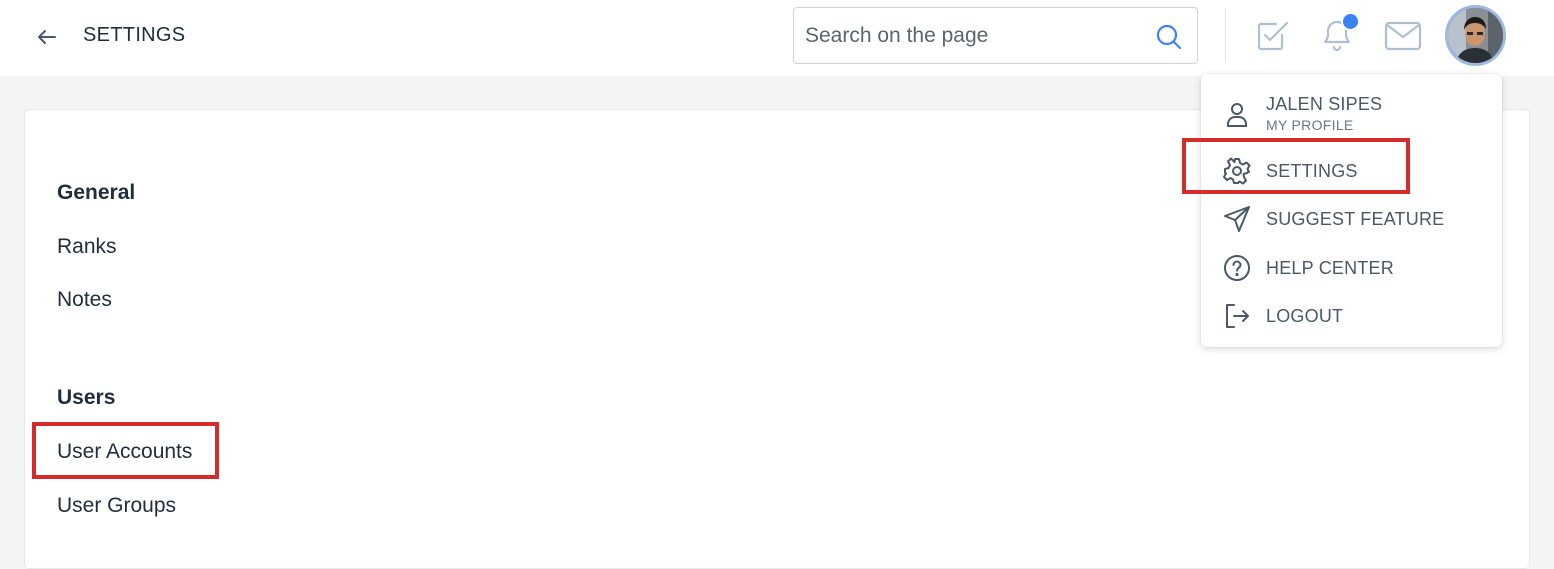 This screenshot has height=569, width=1554. What do you see at coordinates (124, 452) in the screenshot?
I see `link-user-accounts: User Accounts` at bounding box center [124, 452].